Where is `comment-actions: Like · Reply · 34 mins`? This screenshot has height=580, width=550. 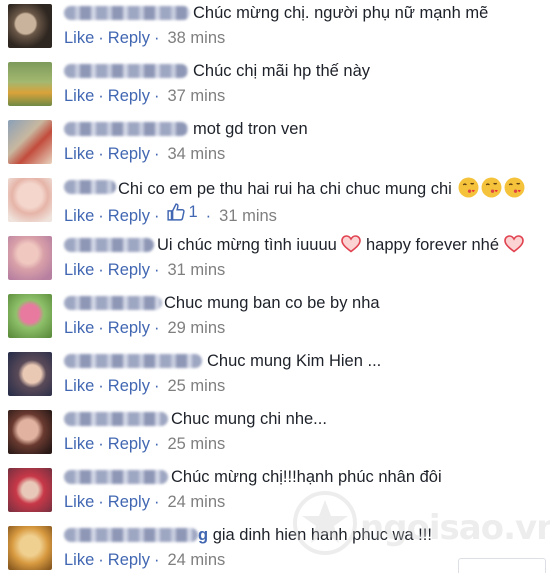
comment-actions: Like · Reply · 34 mins is located at coordinates (144, 154).